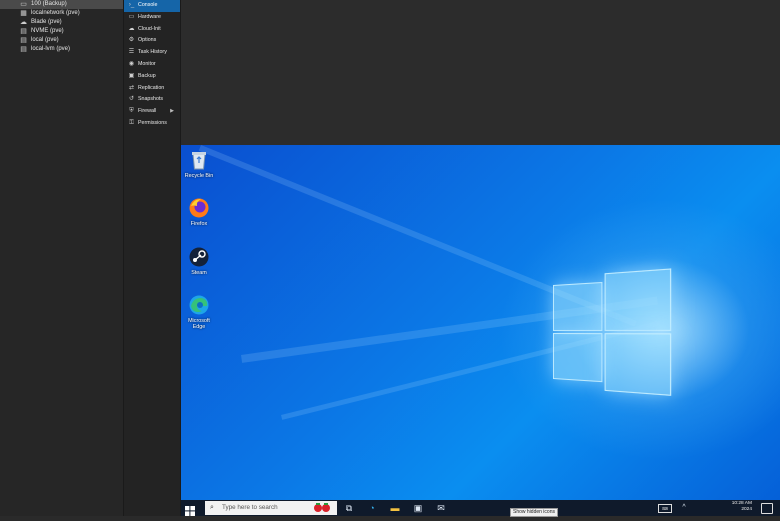  Describe the element at coordinates (418, 508) in the screenshot. I see `store-icon: ▣` at that location.